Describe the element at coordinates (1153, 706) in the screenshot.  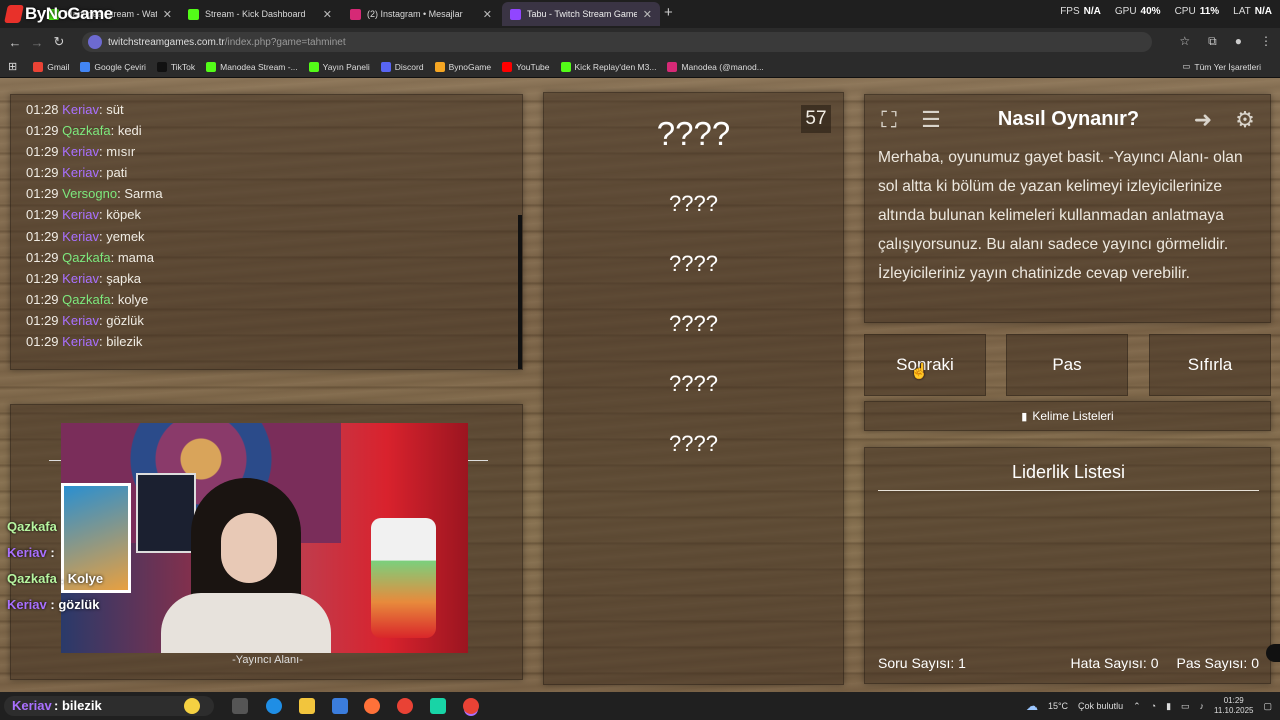
I see `network-icon: ◔` at that location.